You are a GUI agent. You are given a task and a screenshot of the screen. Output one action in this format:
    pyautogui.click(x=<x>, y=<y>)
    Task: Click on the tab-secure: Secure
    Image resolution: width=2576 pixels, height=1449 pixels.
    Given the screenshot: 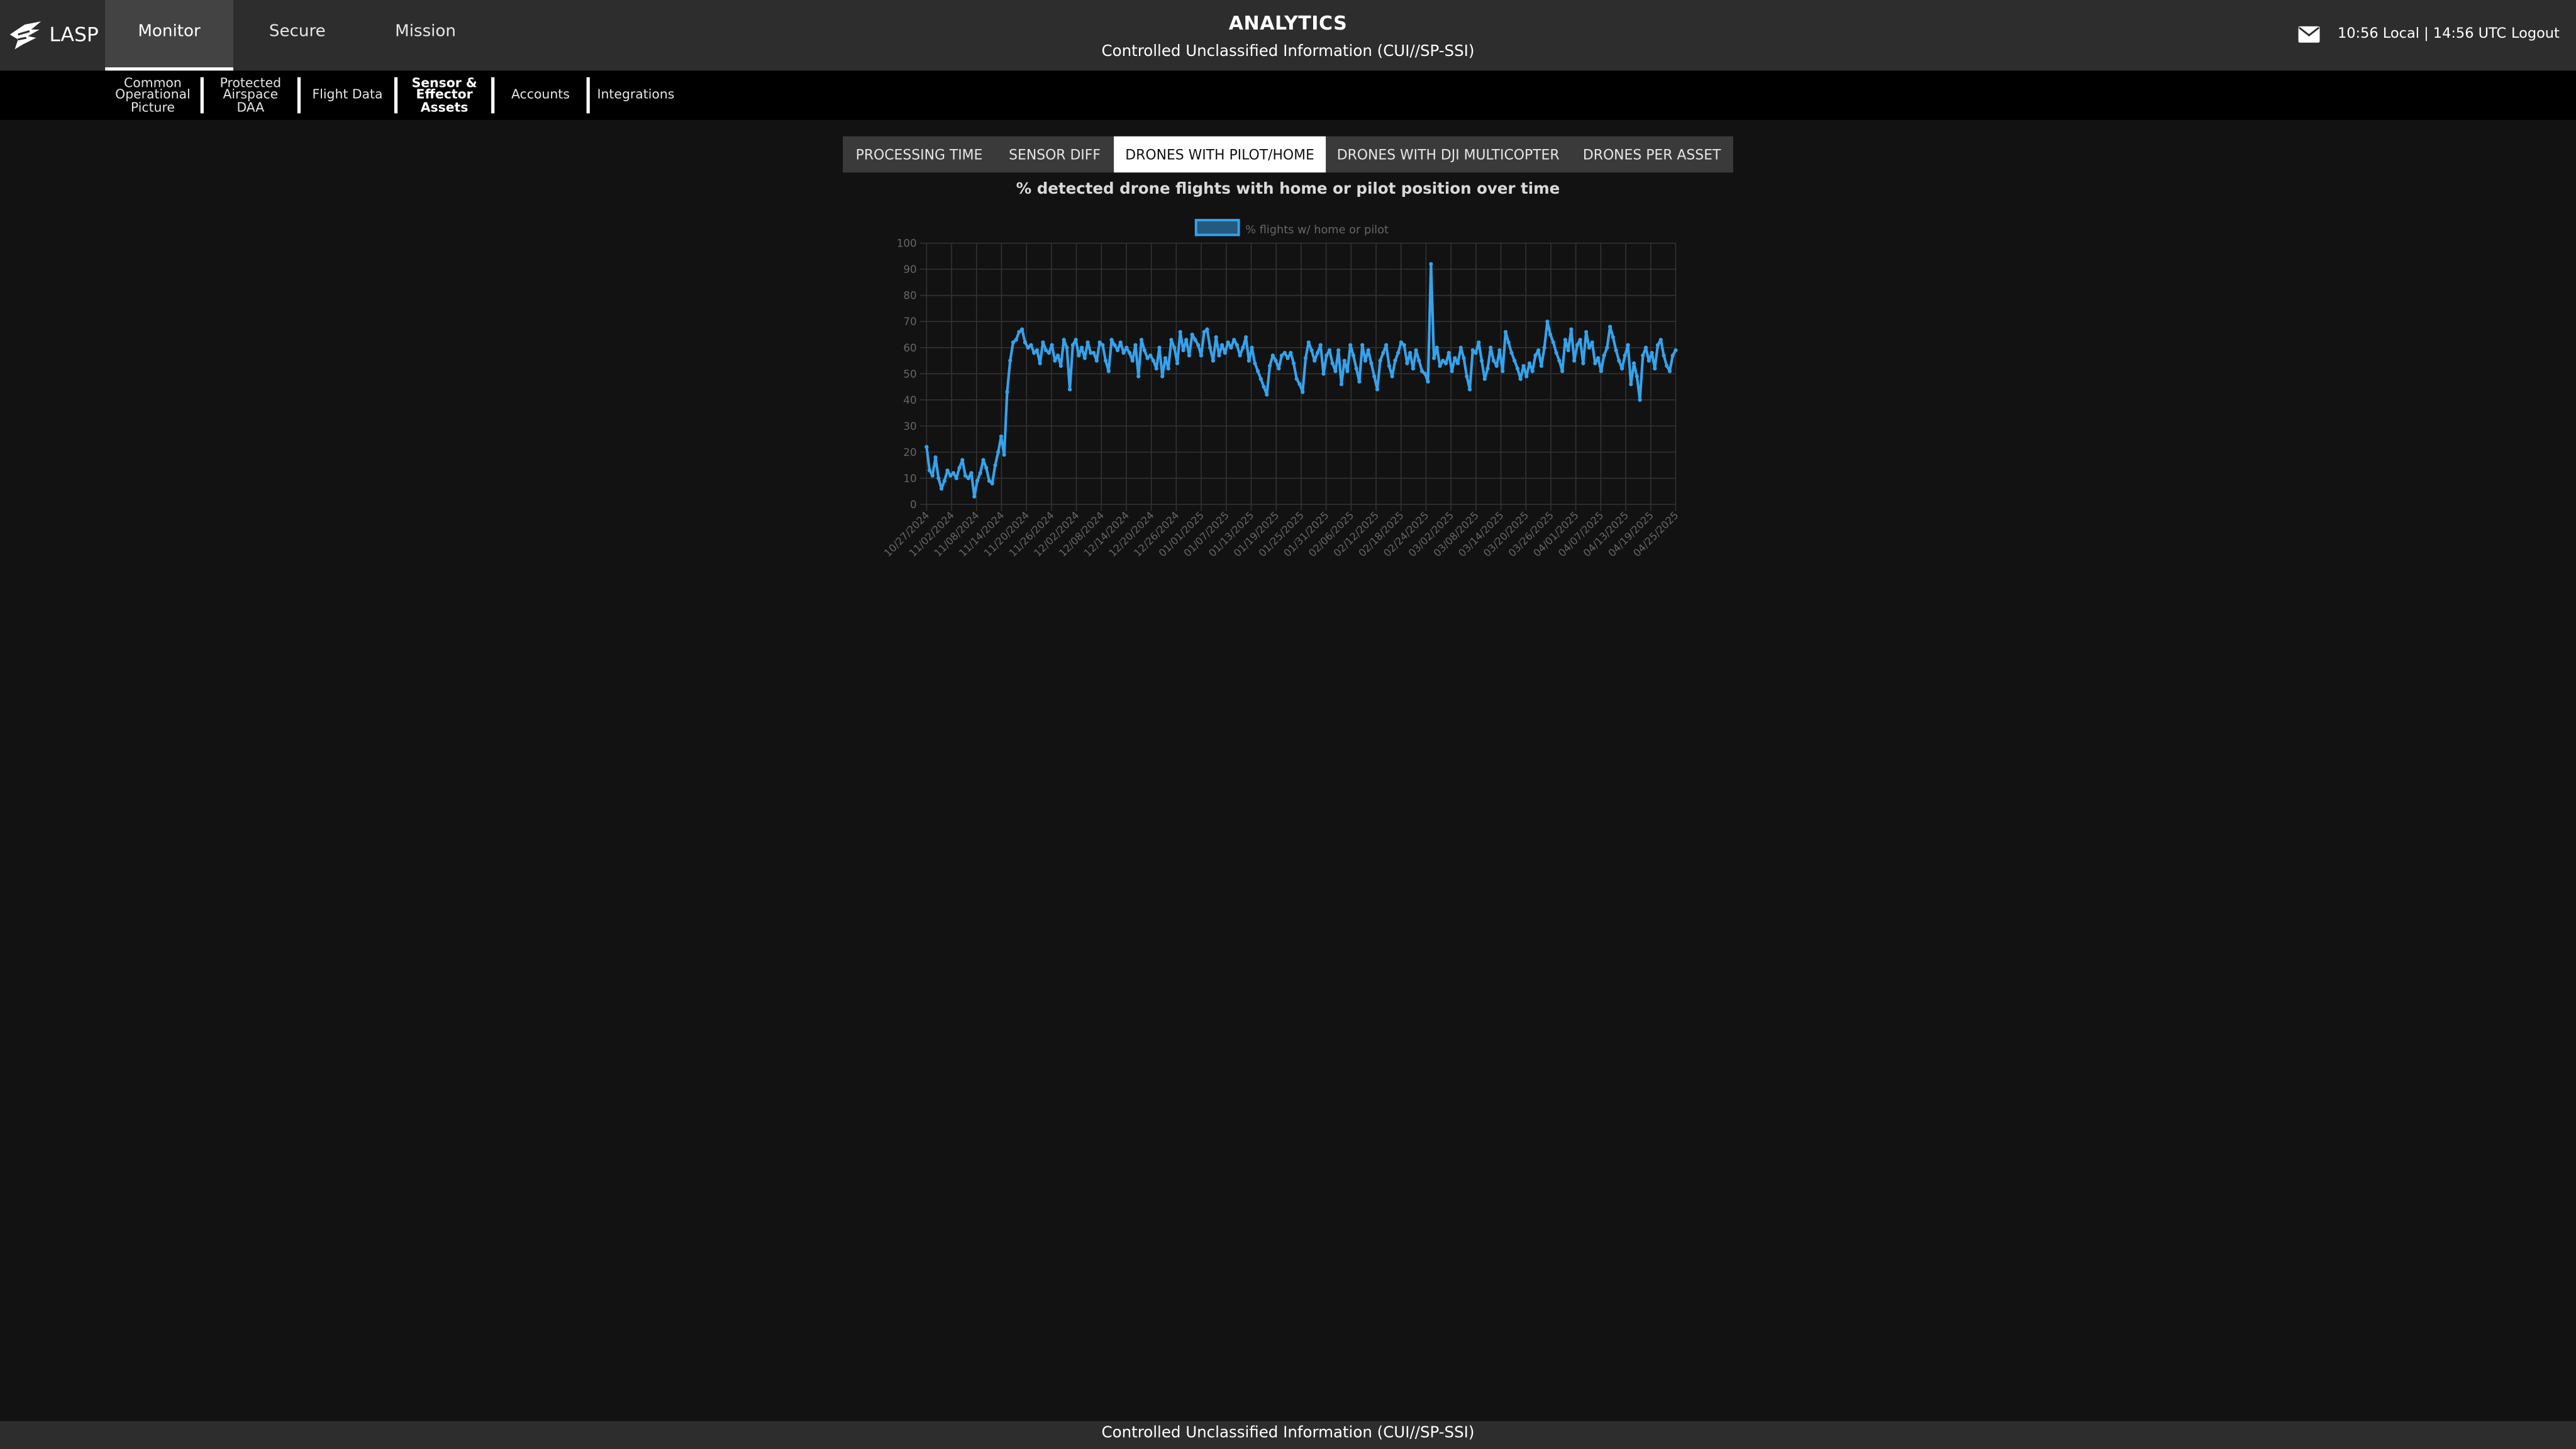 What is the action you would take?
    pyautogui.click(x=297, y=35)
    